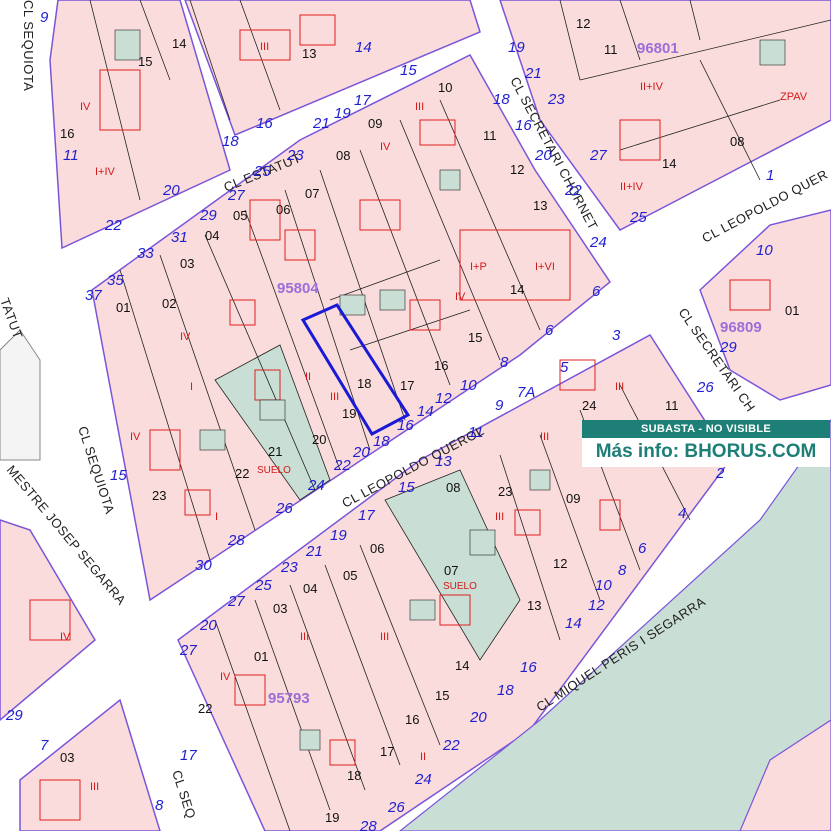 Image resolution: width=831 pixels, height=831 pixels. Describe the element at coordinates (289, 698) in the screenshot. I see `block-ref: 95793` at that location.